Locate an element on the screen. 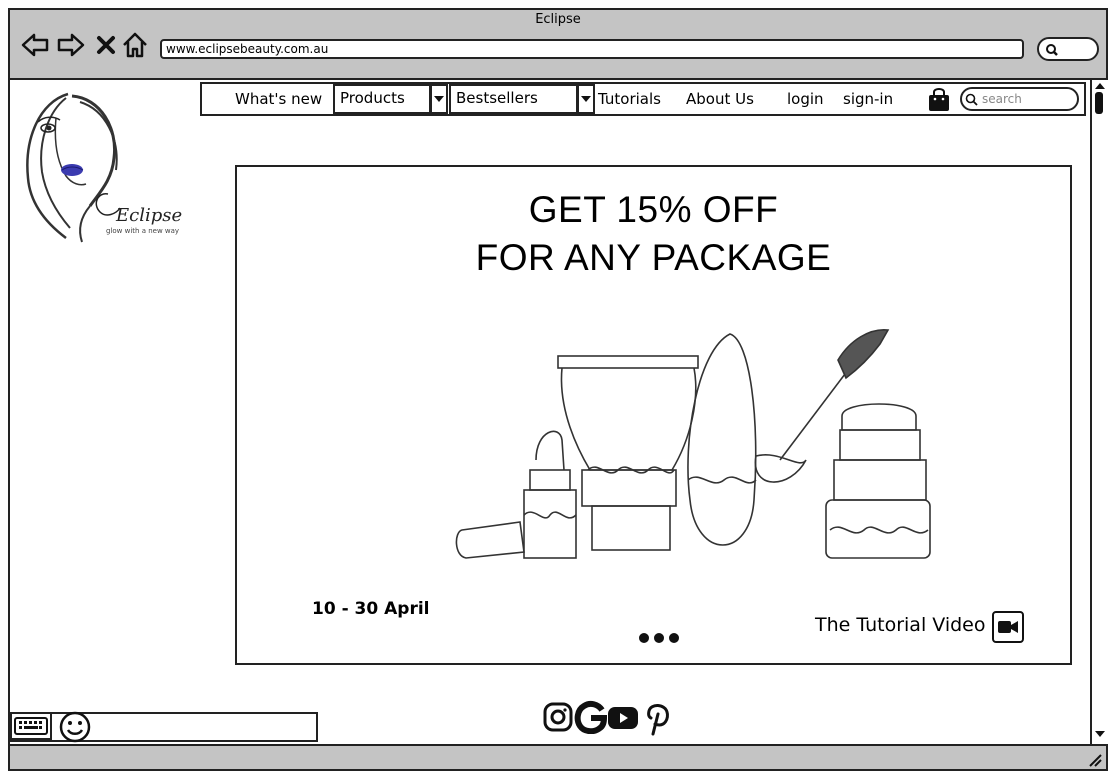  vertical-scrollbar is located at coordinates (1099, 412).